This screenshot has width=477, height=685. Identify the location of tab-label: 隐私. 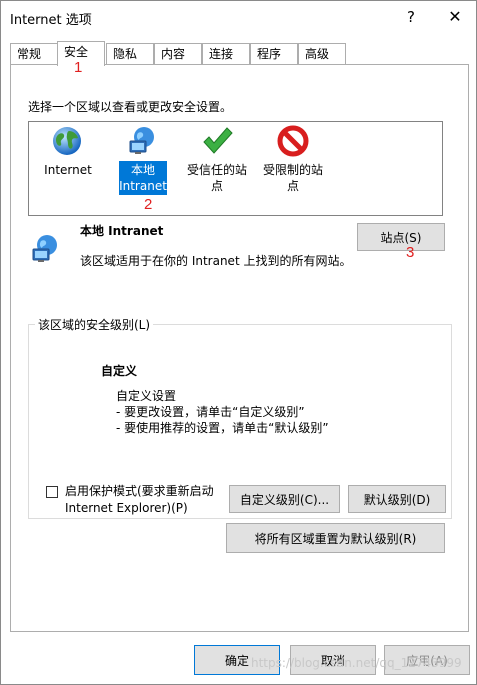
(125, 54).